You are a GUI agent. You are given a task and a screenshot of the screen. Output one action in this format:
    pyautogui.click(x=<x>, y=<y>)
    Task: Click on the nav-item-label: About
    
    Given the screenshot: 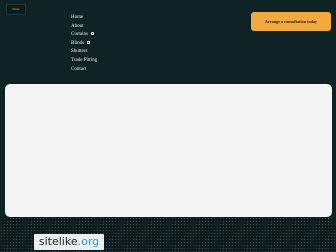 What is the action you would take?
    pyautogui.click(x=77, y=26)
    